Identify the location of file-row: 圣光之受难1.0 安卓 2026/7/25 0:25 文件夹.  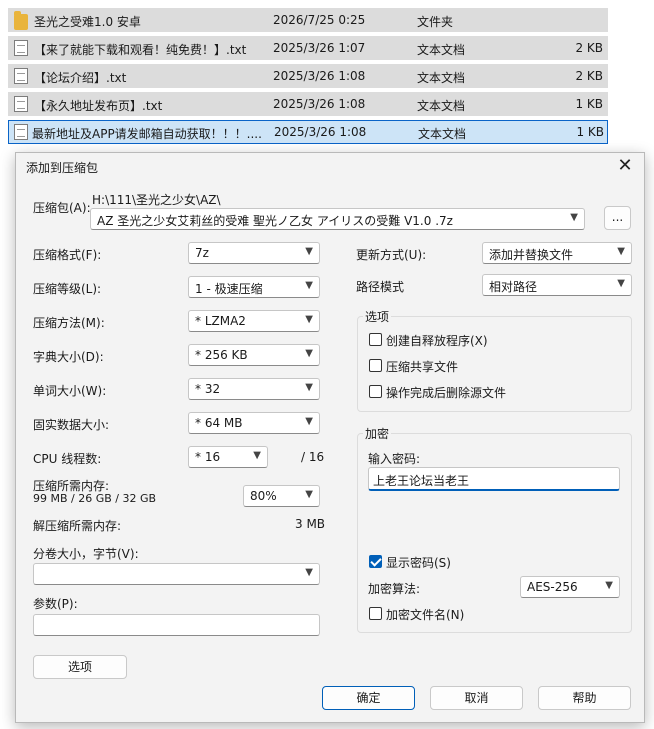
(308, 20).